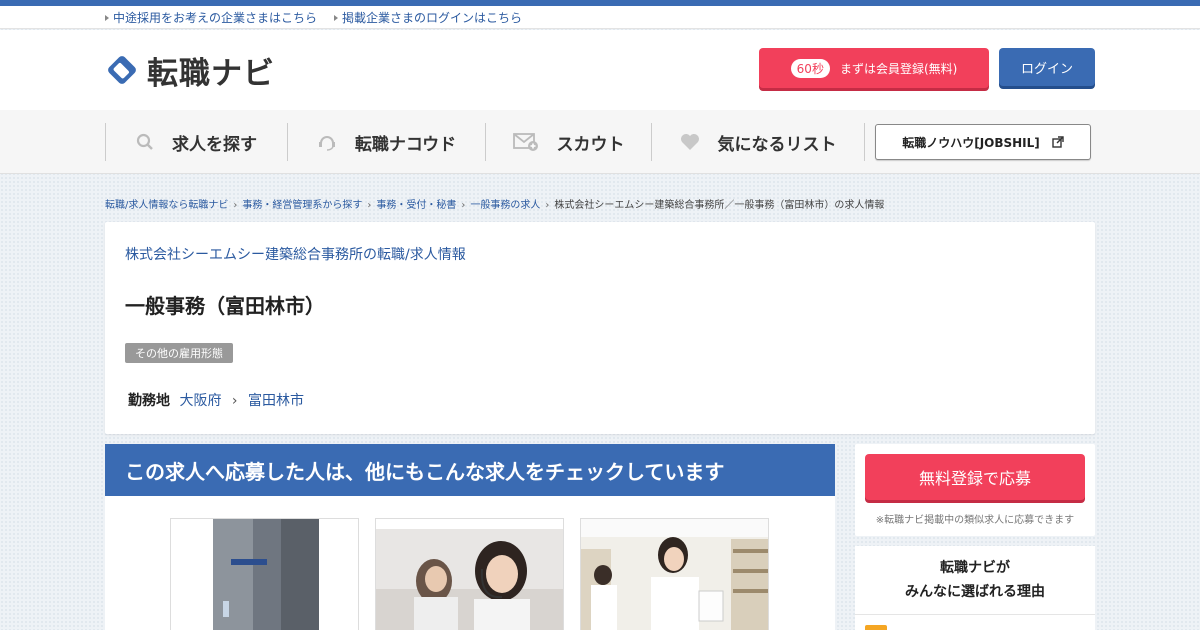  Describe the element at coordinates (1047, 67) in the screenshot. I see `login-button: ログイン` at that location.